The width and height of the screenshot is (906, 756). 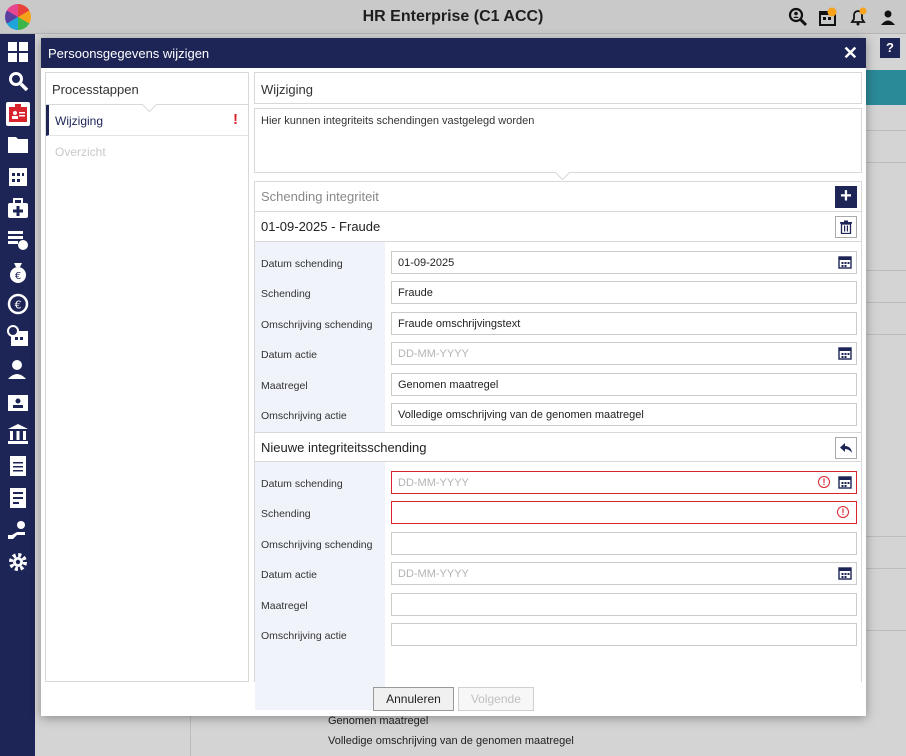 What do you see at coordinates (890, 48) in the screenshot?
I see `help-button: ?` at bounding box center [890, 48].